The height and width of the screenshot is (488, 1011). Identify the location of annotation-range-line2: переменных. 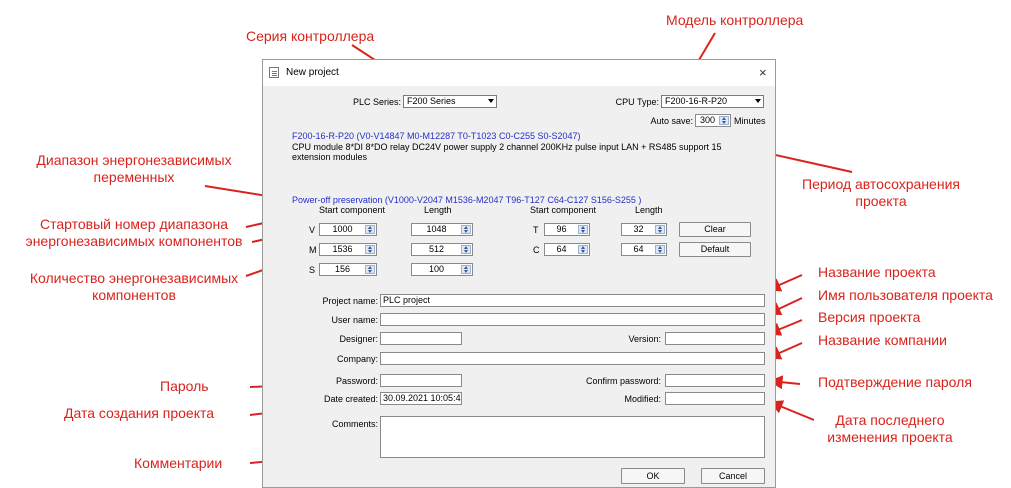
(134, 177).